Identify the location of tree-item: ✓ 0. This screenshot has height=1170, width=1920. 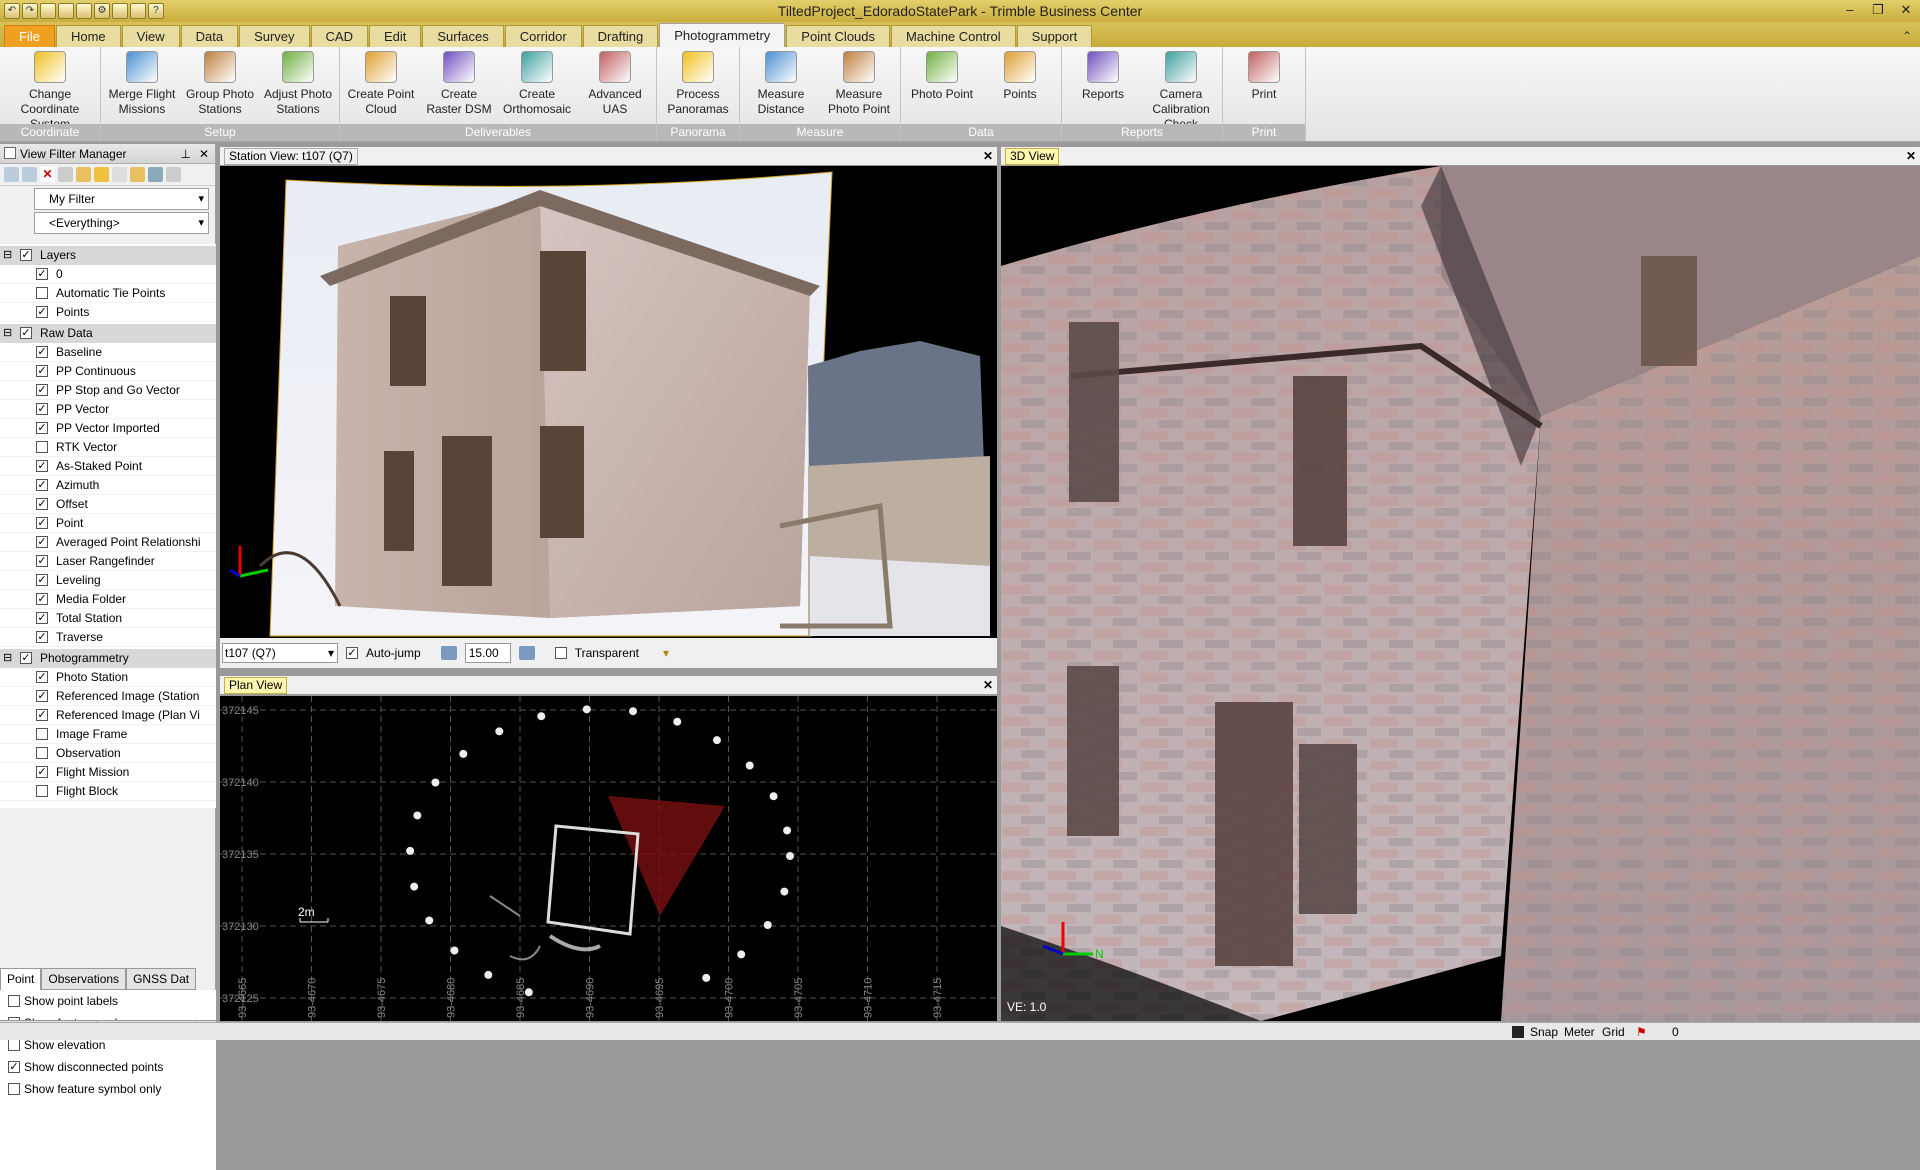
(108, 274).